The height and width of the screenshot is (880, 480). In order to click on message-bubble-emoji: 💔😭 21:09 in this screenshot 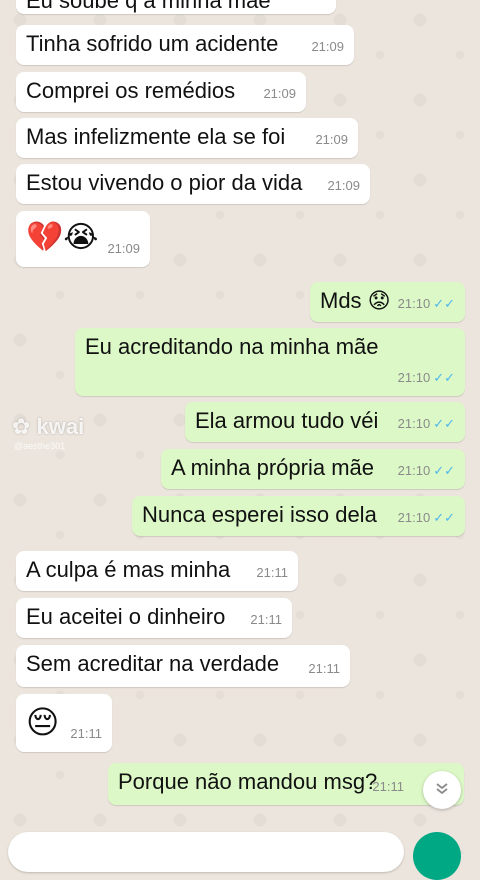, I will do `click(83, 239)`.